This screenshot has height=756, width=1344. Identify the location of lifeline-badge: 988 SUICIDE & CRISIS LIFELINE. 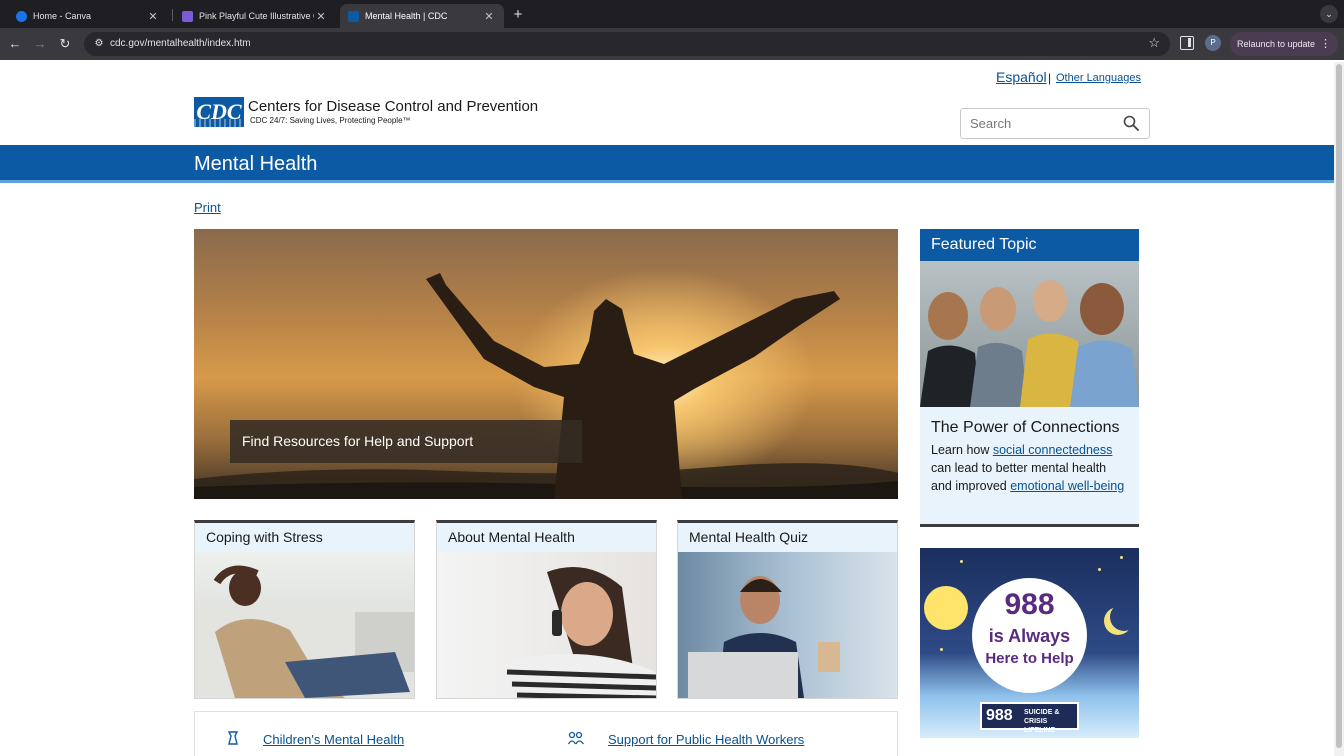
(1029, 718).